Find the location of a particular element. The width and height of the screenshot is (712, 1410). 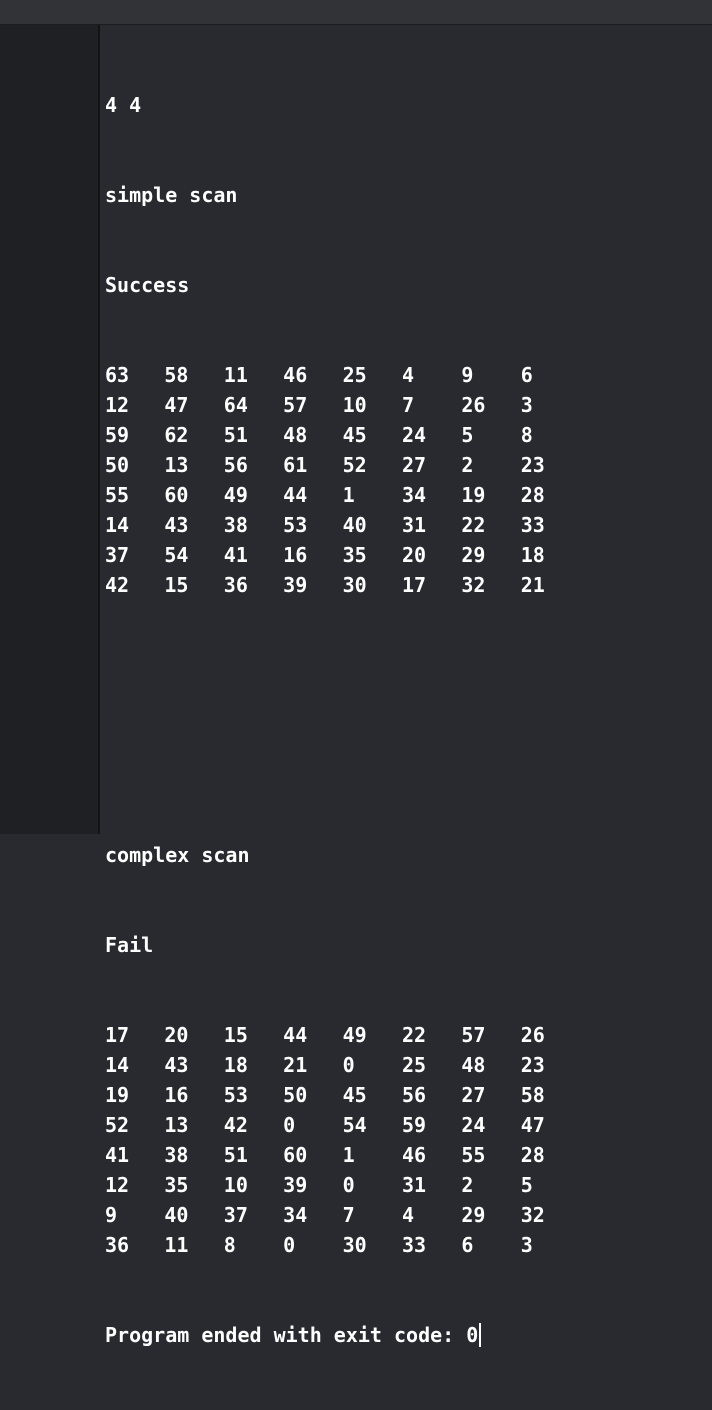

matrix-cell: 6 is located at coordinates (526, 375).